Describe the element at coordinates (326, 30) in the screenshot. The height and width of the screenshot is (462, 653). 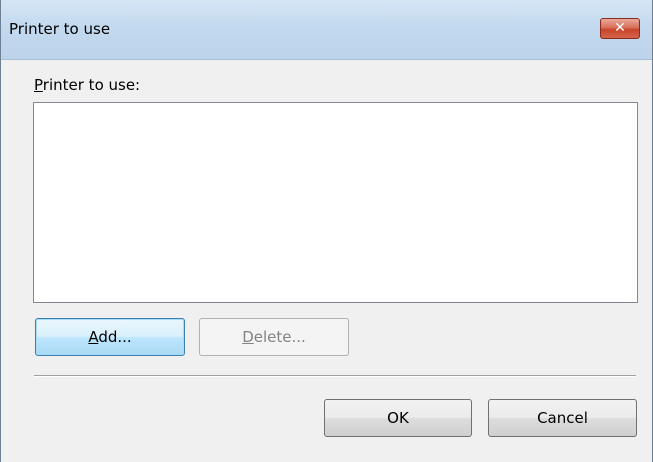
I see `title-bar: Printer to use ✕` at that location.